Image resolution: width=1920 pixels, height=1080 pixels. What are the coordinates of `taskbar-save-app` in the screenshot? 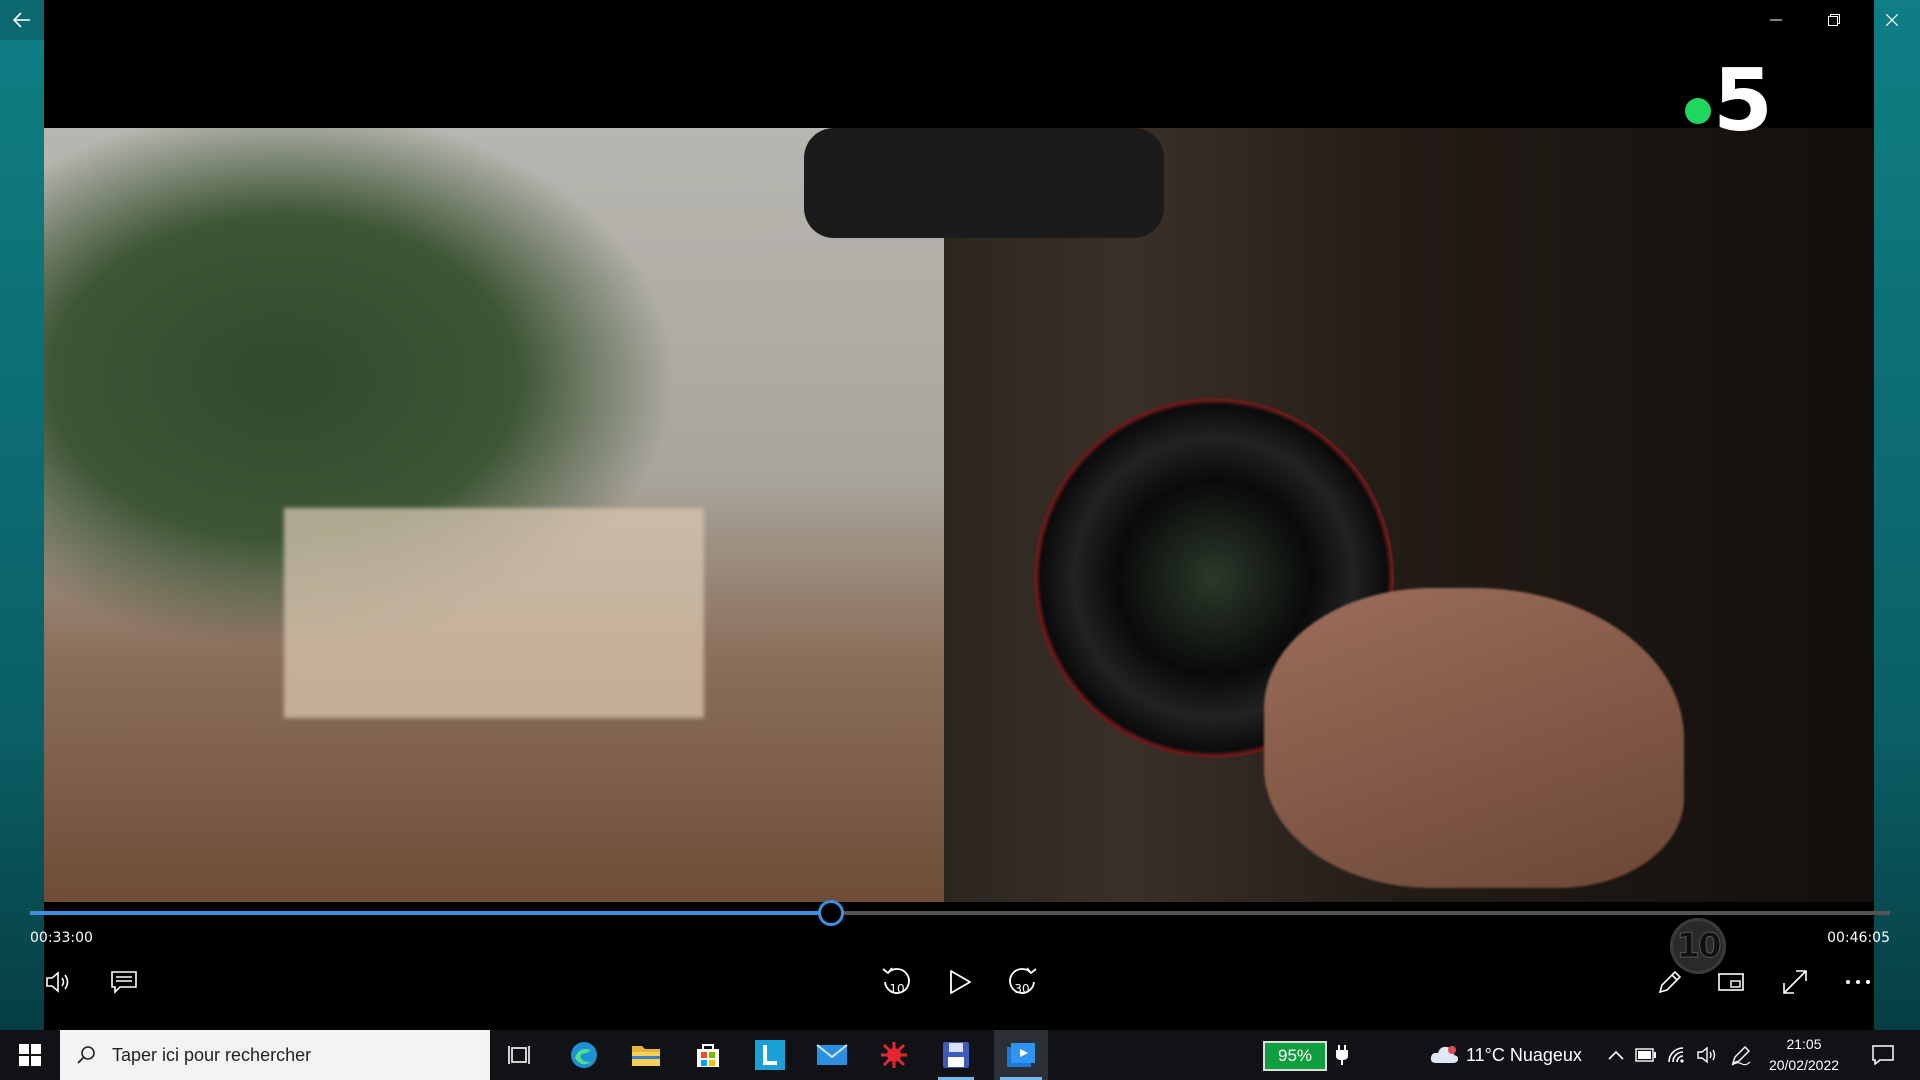 It's located at (956, 1055).